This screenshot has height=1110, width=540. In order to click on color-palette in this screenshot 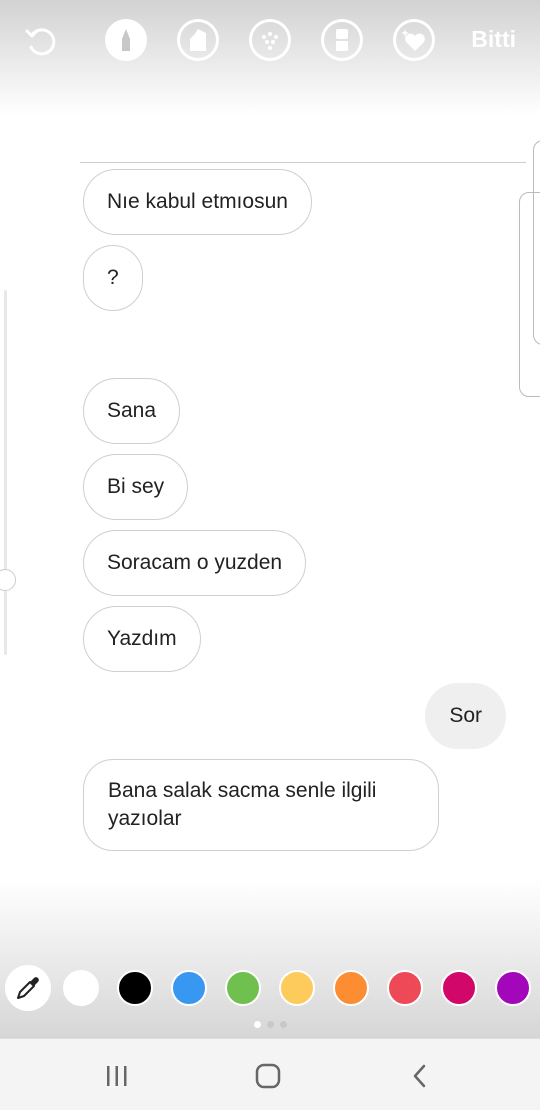, I will do `click(270, 989)`.